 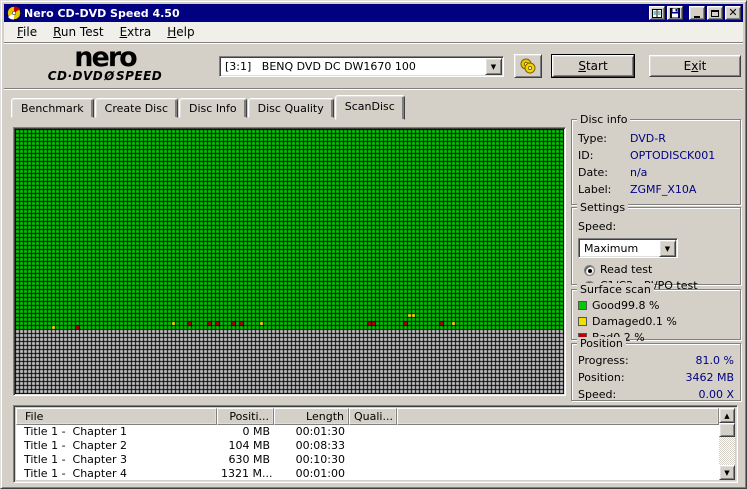 What do you see at coordinates (102, 13) in the screenshot?
I see `window-title: Nero CD-DVD Speed 4.50` at bounding box center [102, 13].